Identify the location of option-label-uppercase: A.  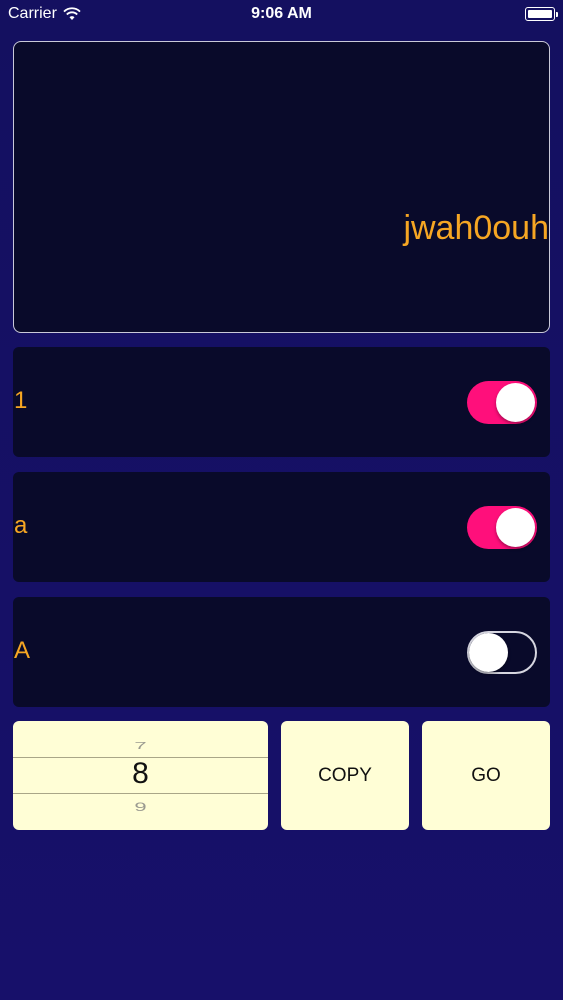
(22, 650).